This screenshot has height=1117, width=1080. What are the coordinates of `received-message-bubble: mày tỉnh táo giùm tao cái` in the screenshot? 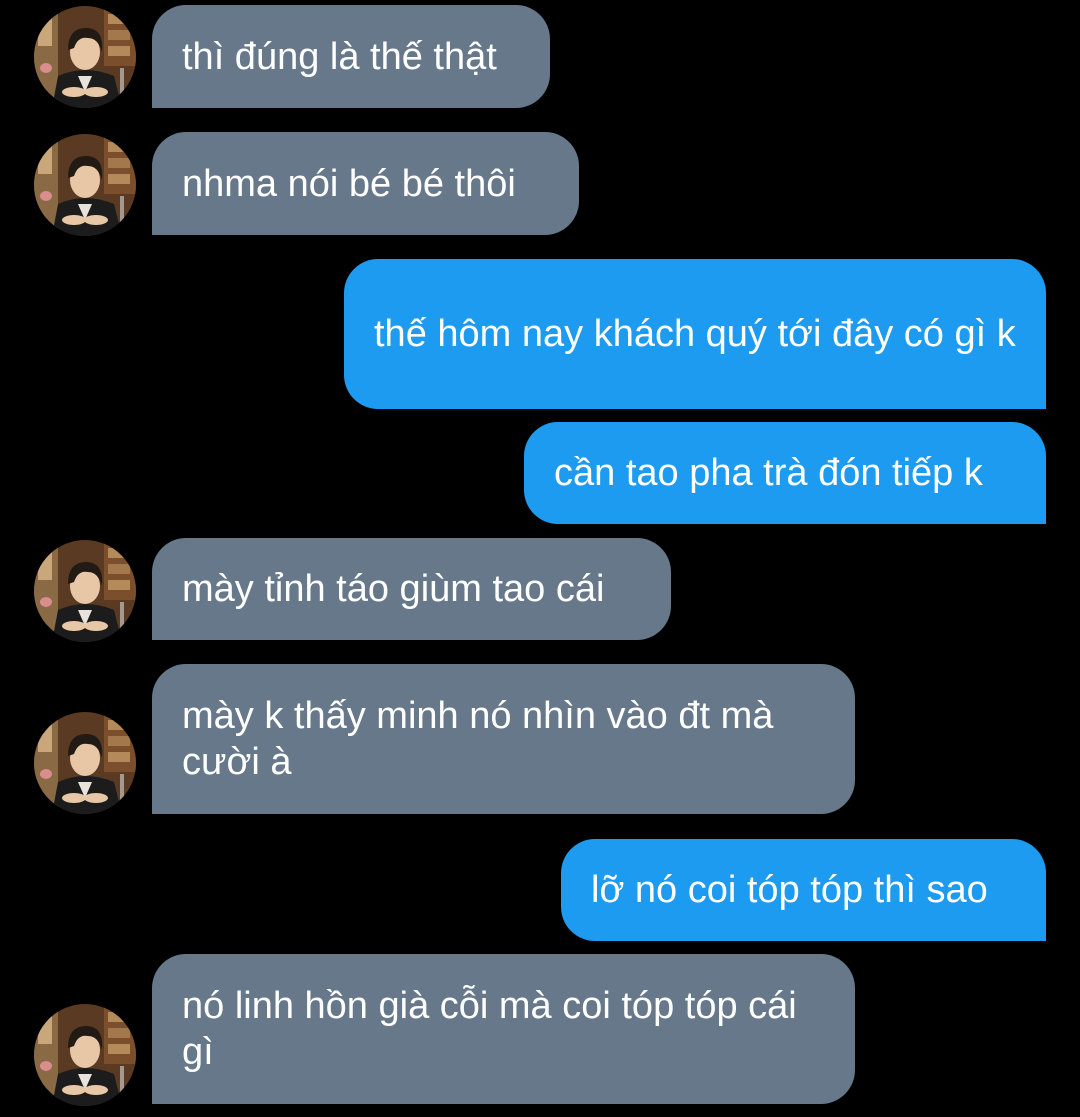 It's located at (411, 589).